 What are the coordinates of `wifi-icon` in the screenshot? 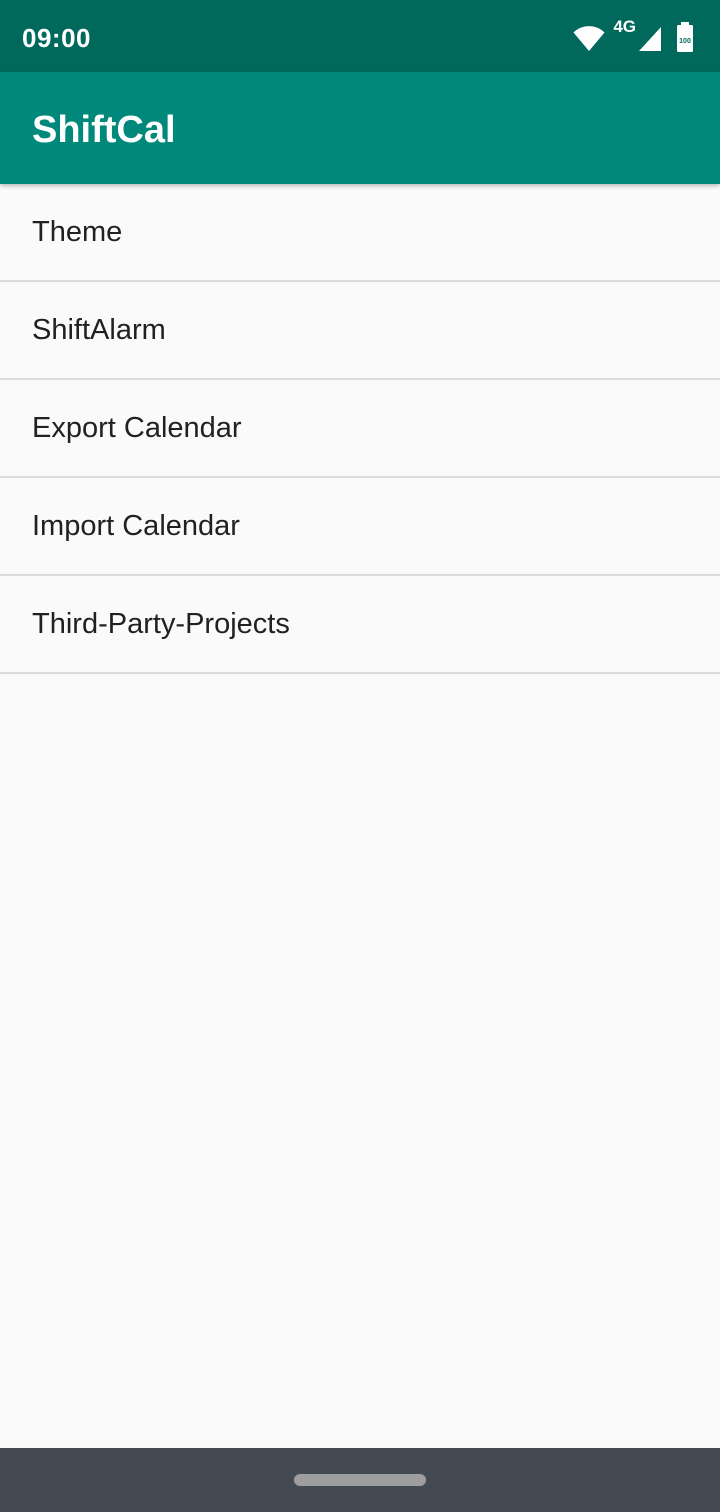 It's located at (589, 38).